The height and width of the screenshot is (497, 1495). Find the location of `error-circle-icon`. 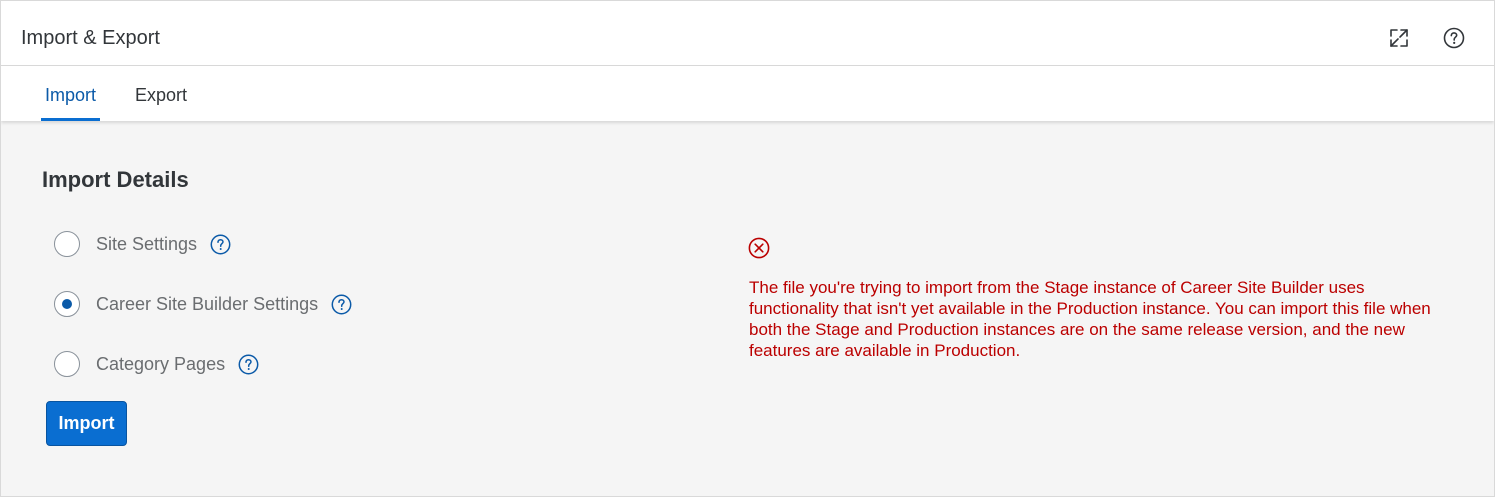

error-circle-icon is located at coordinates (759, 248).